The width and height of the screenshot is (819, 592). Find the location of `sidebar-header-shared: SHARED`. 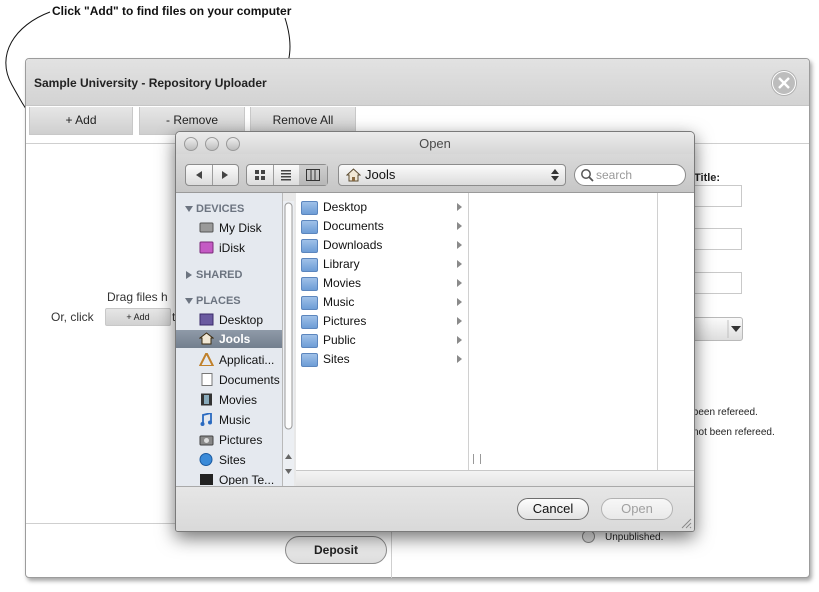

sidebar-header-shared: SHARED is located at coordinates (219, 275).